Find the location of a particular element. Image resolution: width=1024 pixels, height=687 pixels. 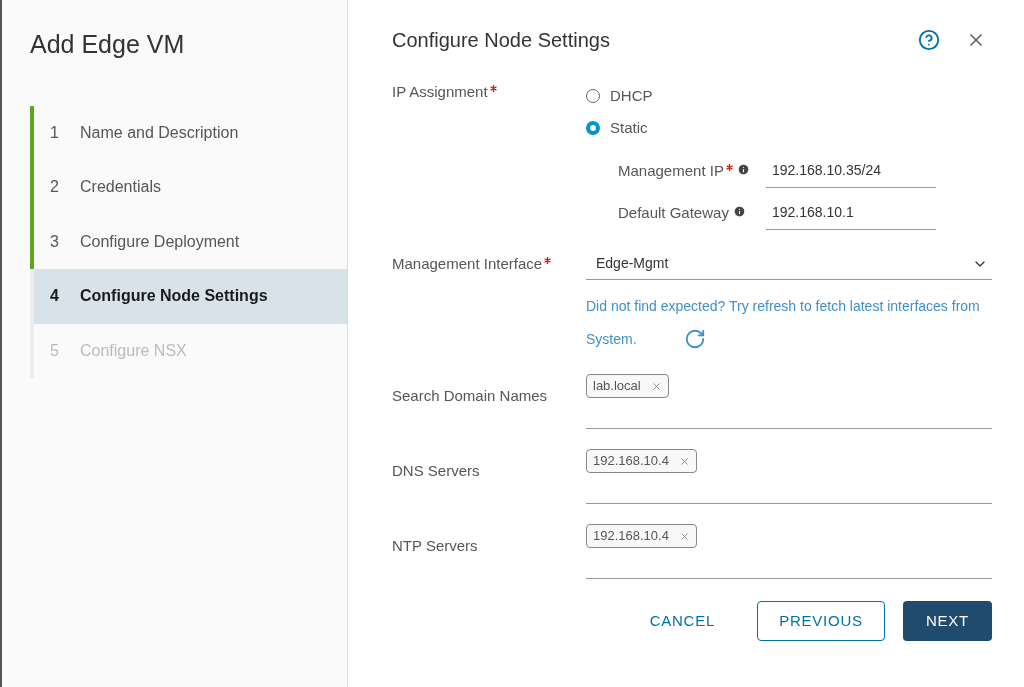

cancel-button: CANCEL is located at coordinates (682, 621).